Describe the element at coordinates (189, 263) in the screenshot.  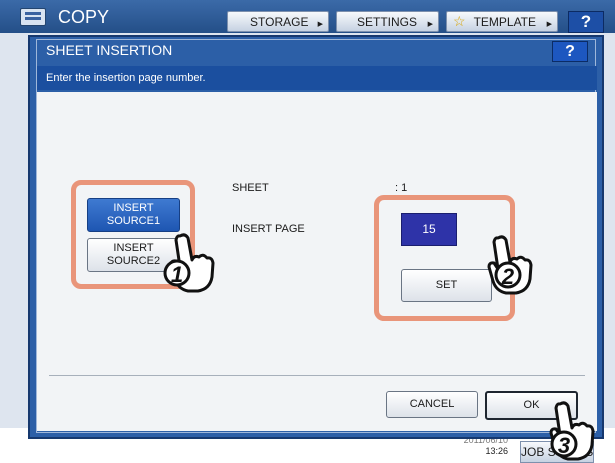
I see `hand-pointer-icon: 1` at that location.